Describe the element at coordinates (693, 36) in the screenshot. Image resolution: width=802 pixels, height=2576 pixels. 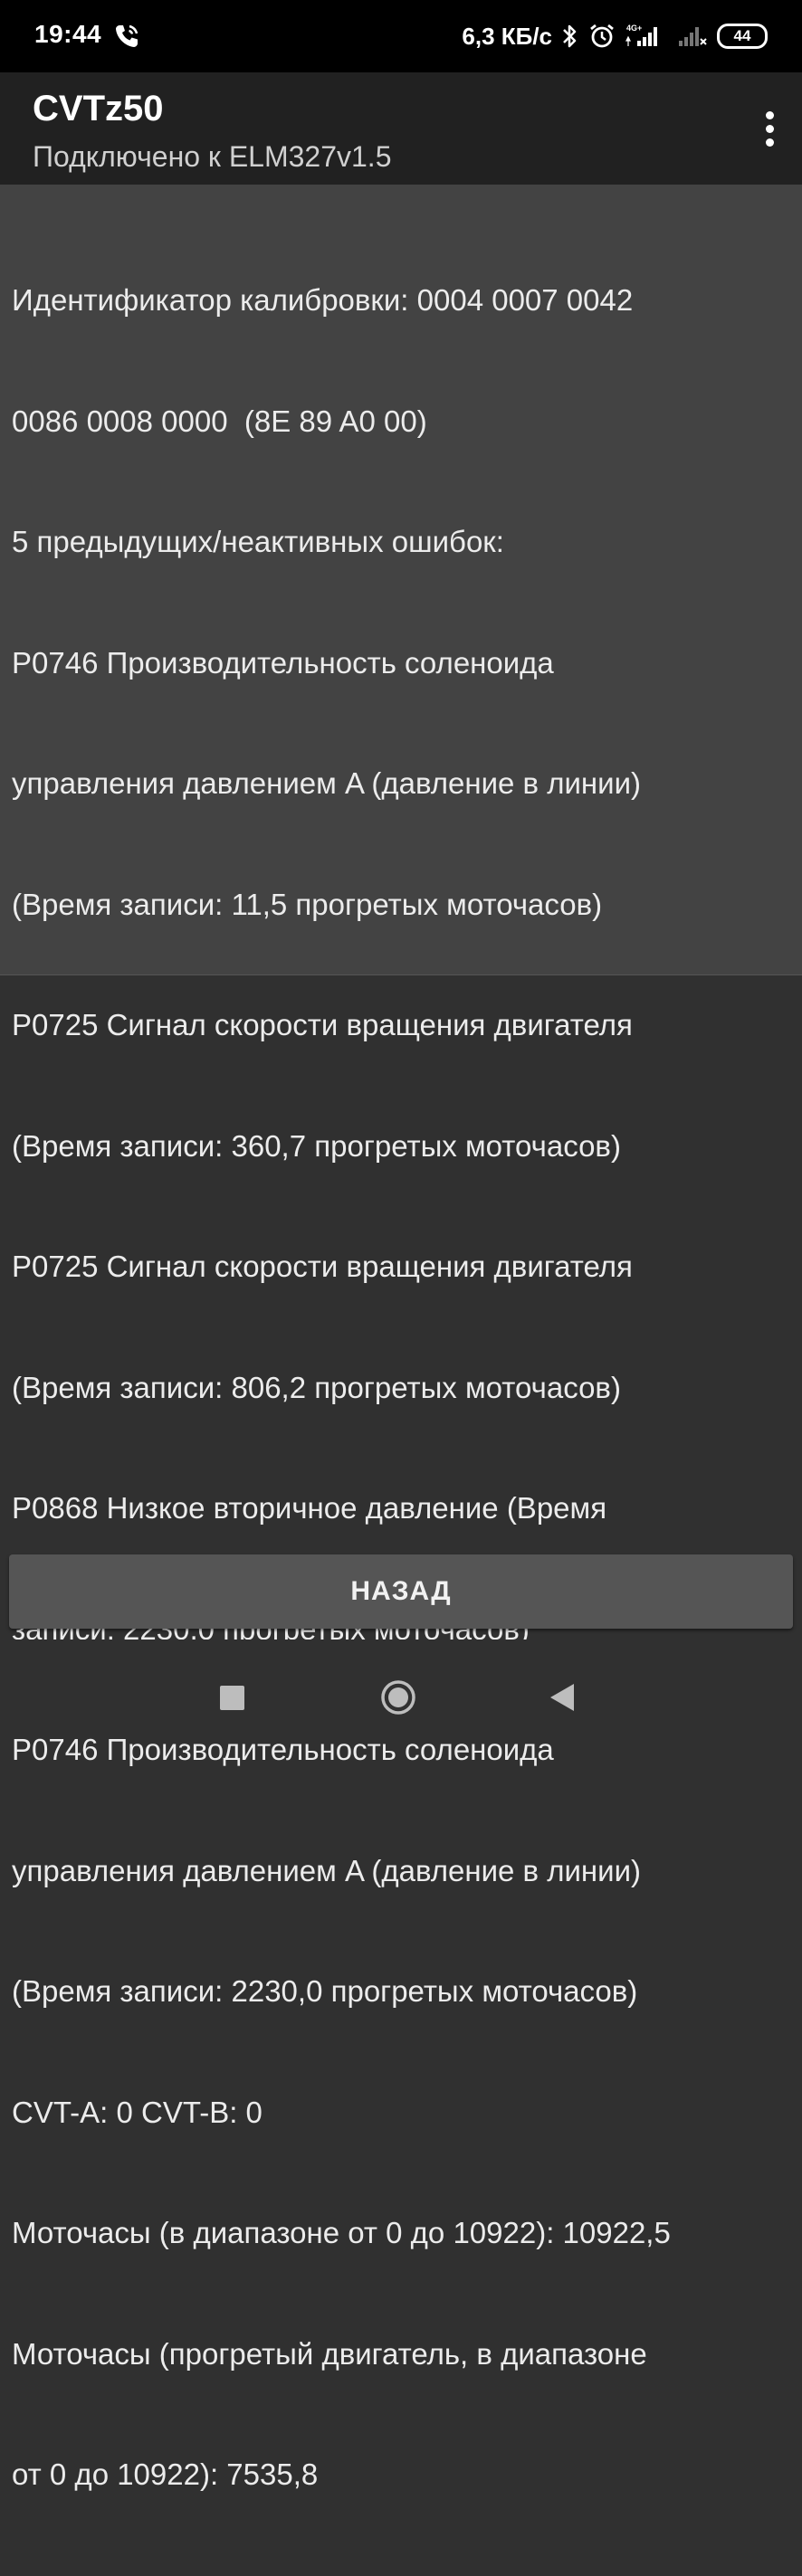
I see `signal-no-service-icon` at that location.